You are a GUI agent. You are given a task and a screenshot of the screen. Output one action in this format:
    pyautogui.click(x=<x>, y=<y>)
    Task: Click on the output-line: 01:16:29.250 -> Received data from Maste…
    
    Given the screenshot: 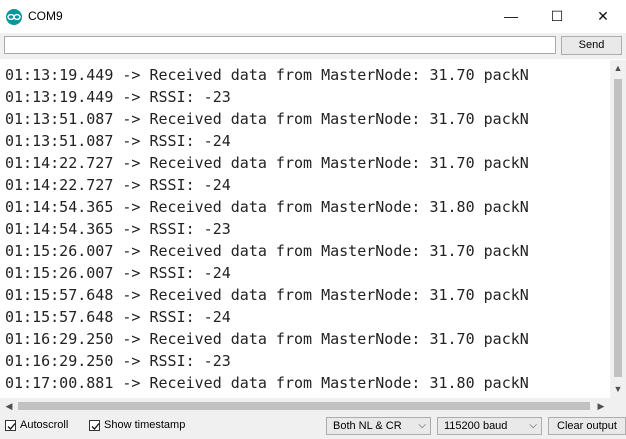 What is the action you would take?
    pyautogui.click(x=267, y=339)
    